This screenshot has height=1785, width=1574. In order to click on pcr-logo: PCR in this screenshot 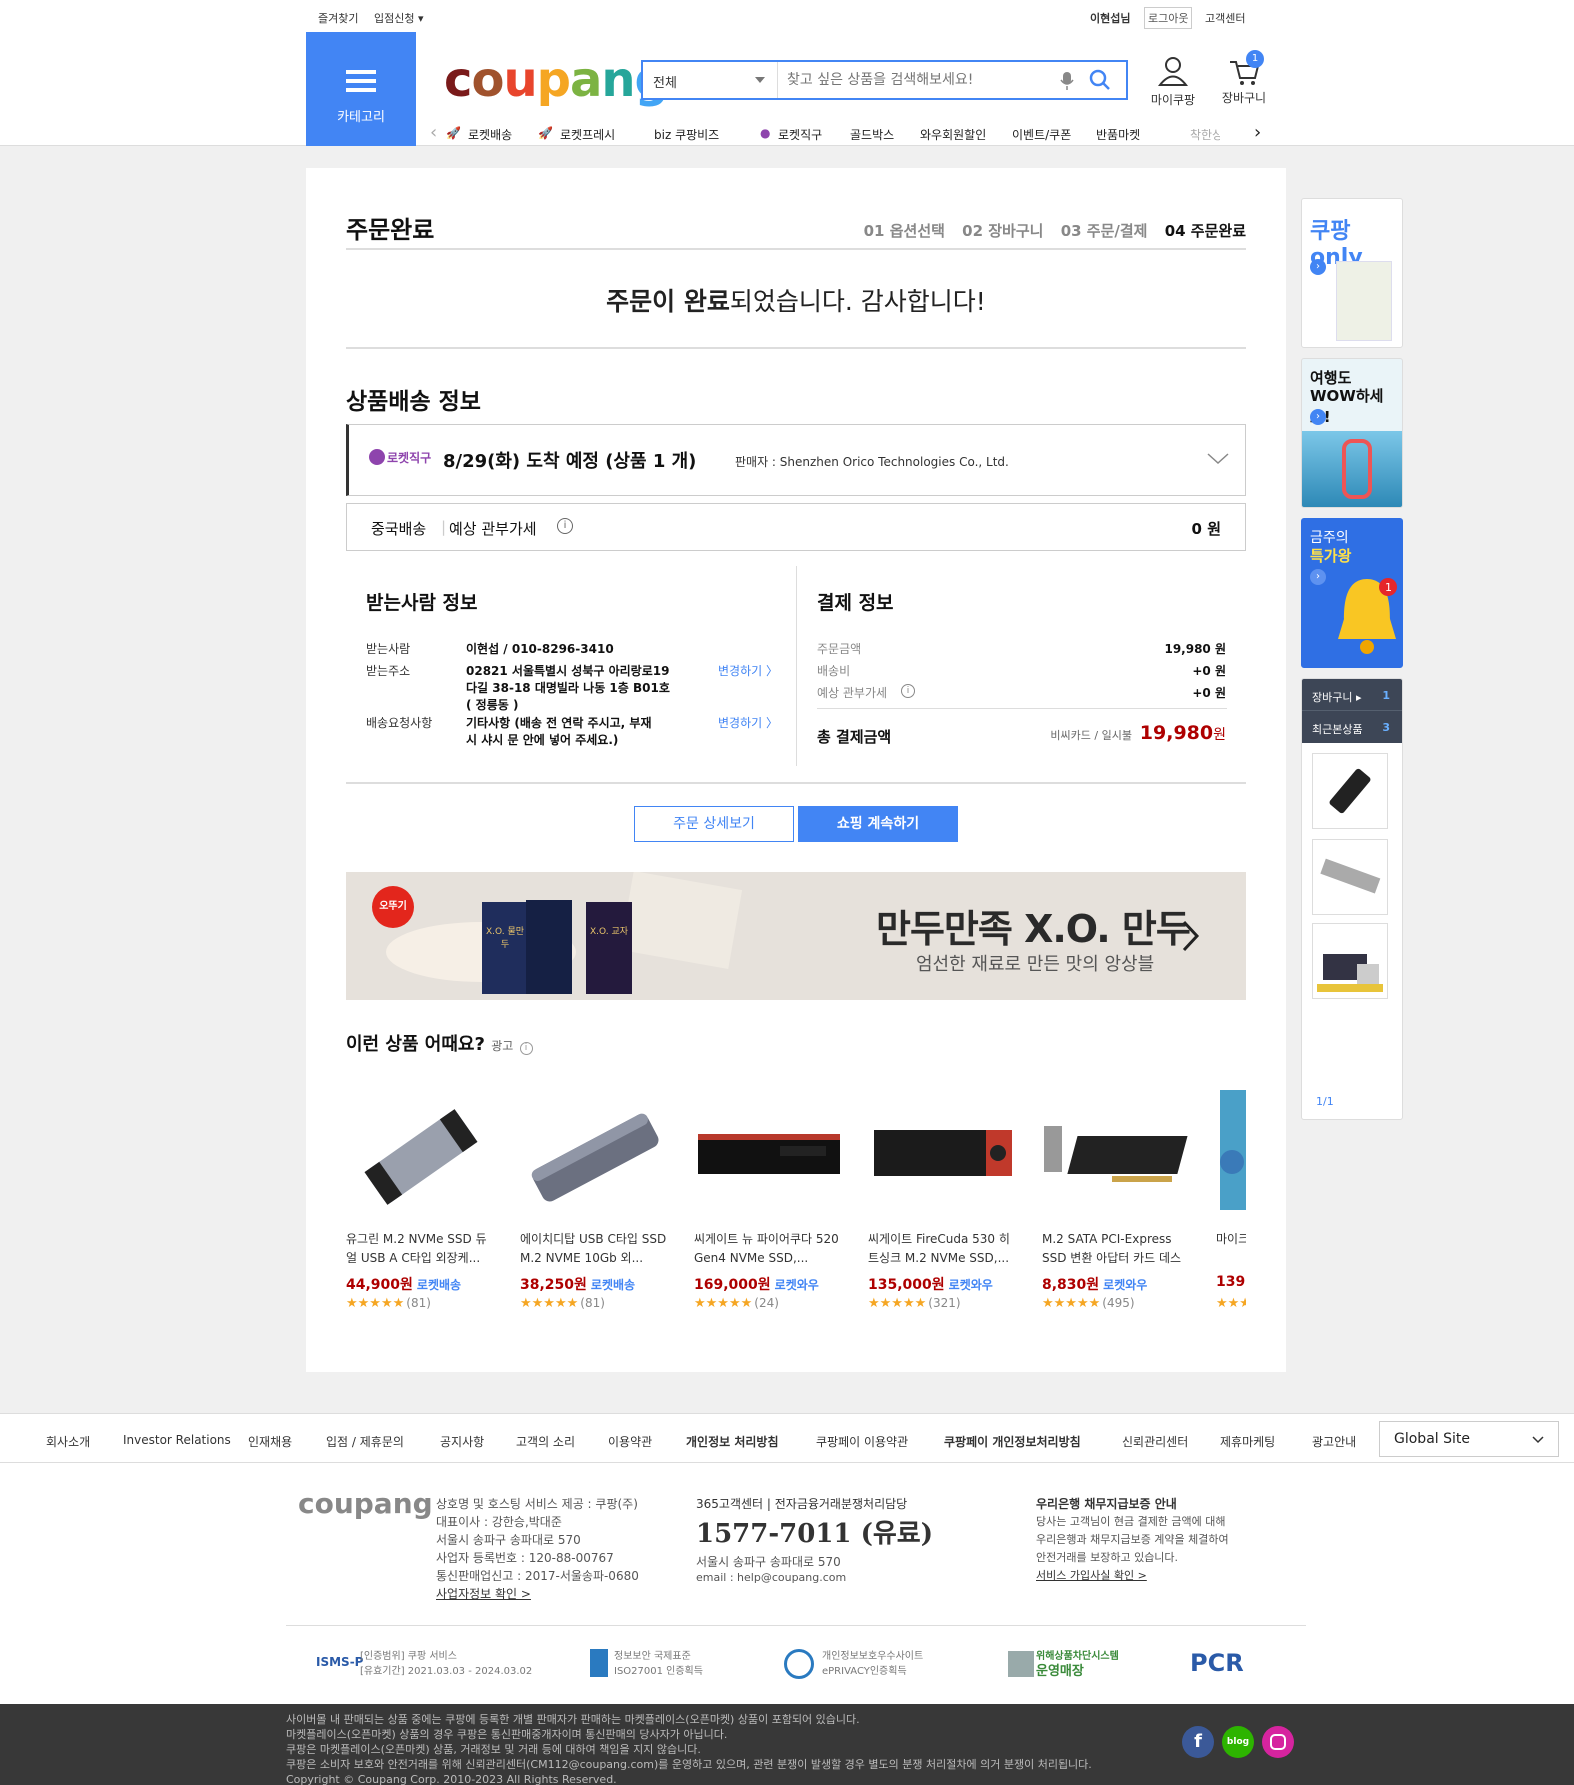, I will do `click(1217, 1663)`.